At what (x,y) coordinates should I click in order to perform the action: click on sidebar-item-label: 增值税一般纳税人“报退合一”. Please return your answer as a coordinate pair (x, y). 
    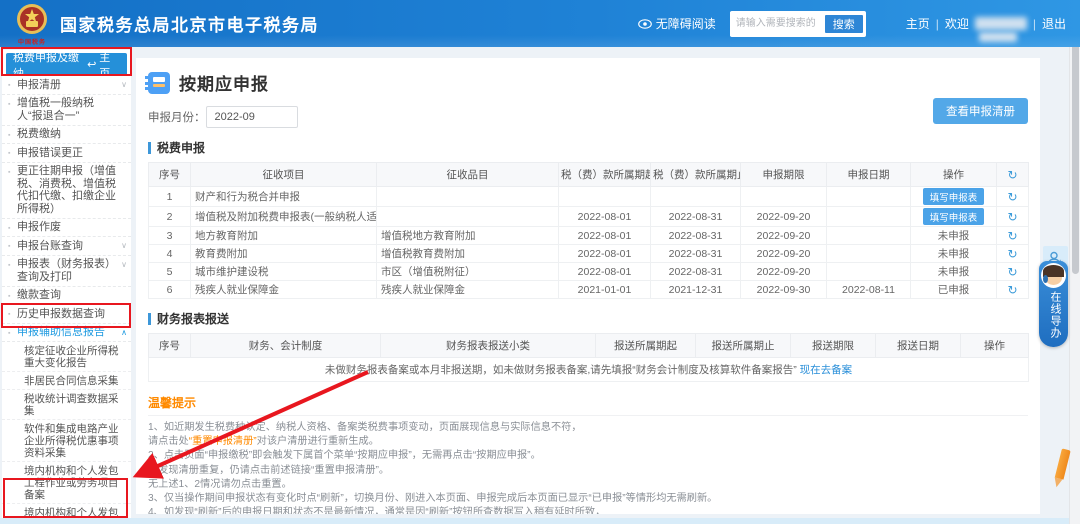
    Looking at the image, I should click on (55, 109).